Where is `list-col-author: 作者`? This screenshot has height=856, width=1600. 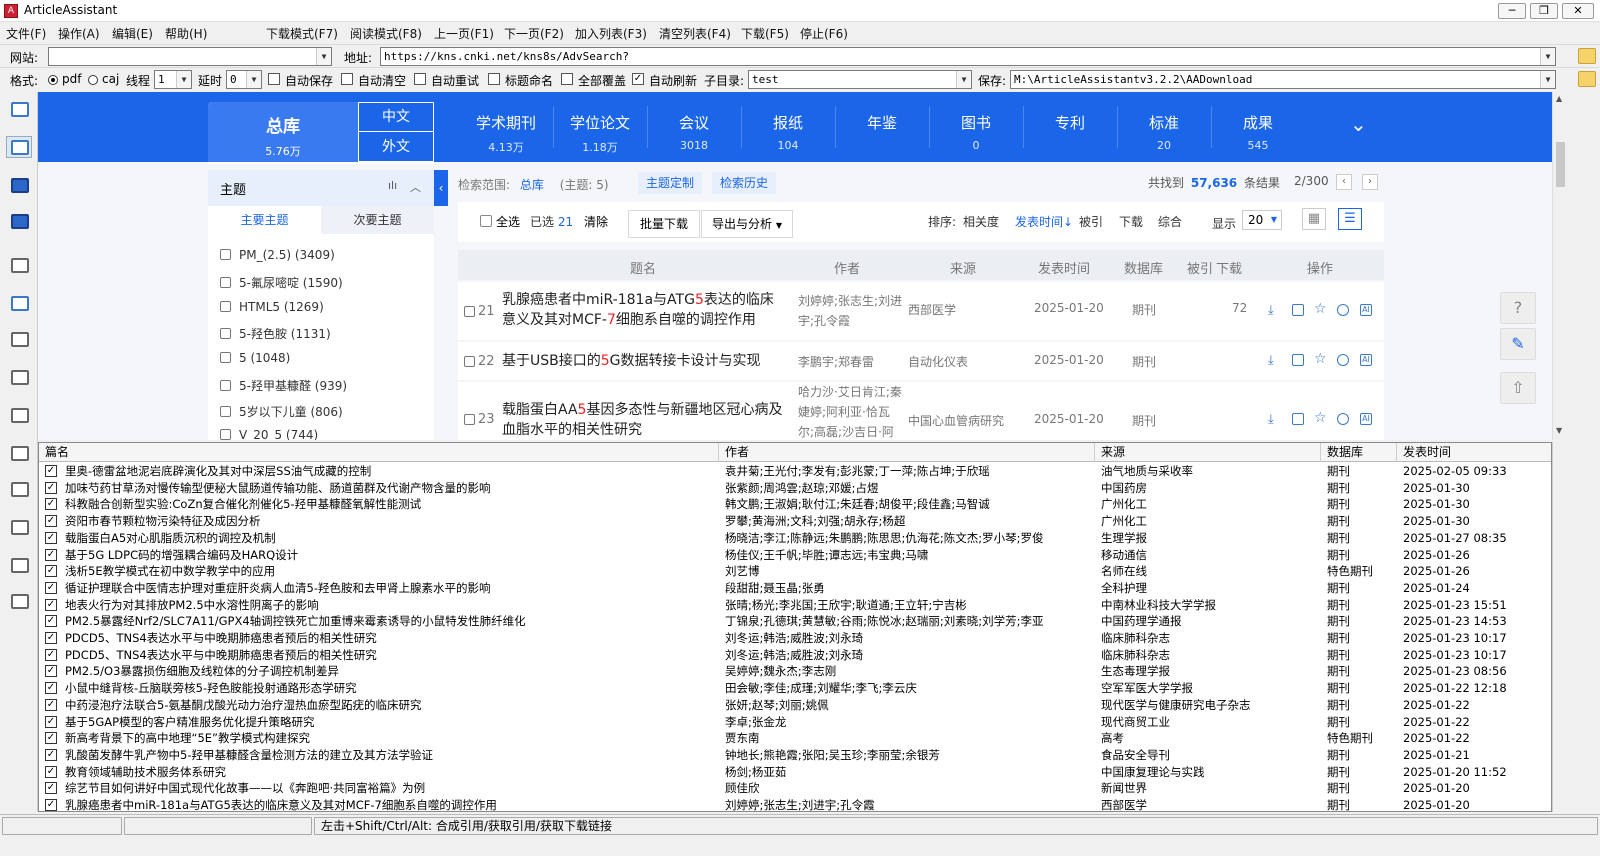
list-col-author: 作者 is located at coordinates (907, 452).